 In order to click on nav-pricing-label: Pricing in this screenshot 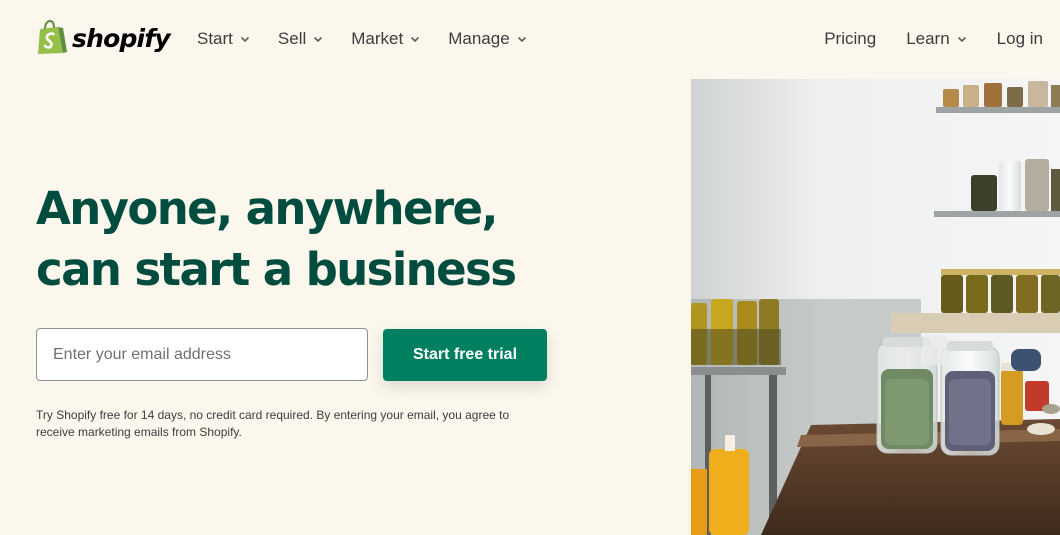, I will do `click(850, 38)`.